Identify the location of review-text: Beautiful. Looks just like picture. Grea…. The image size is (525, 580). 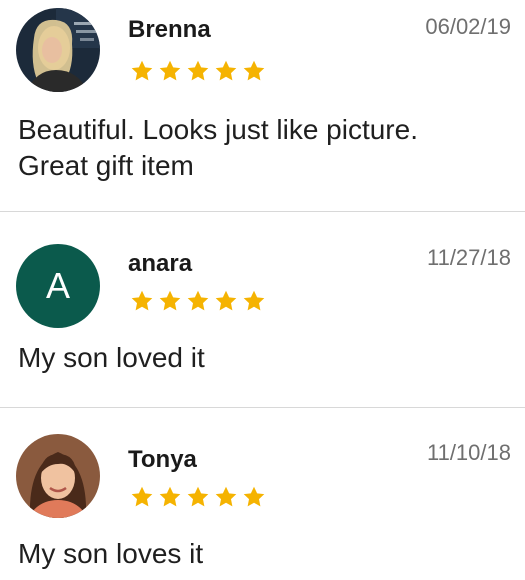
(263, 148).